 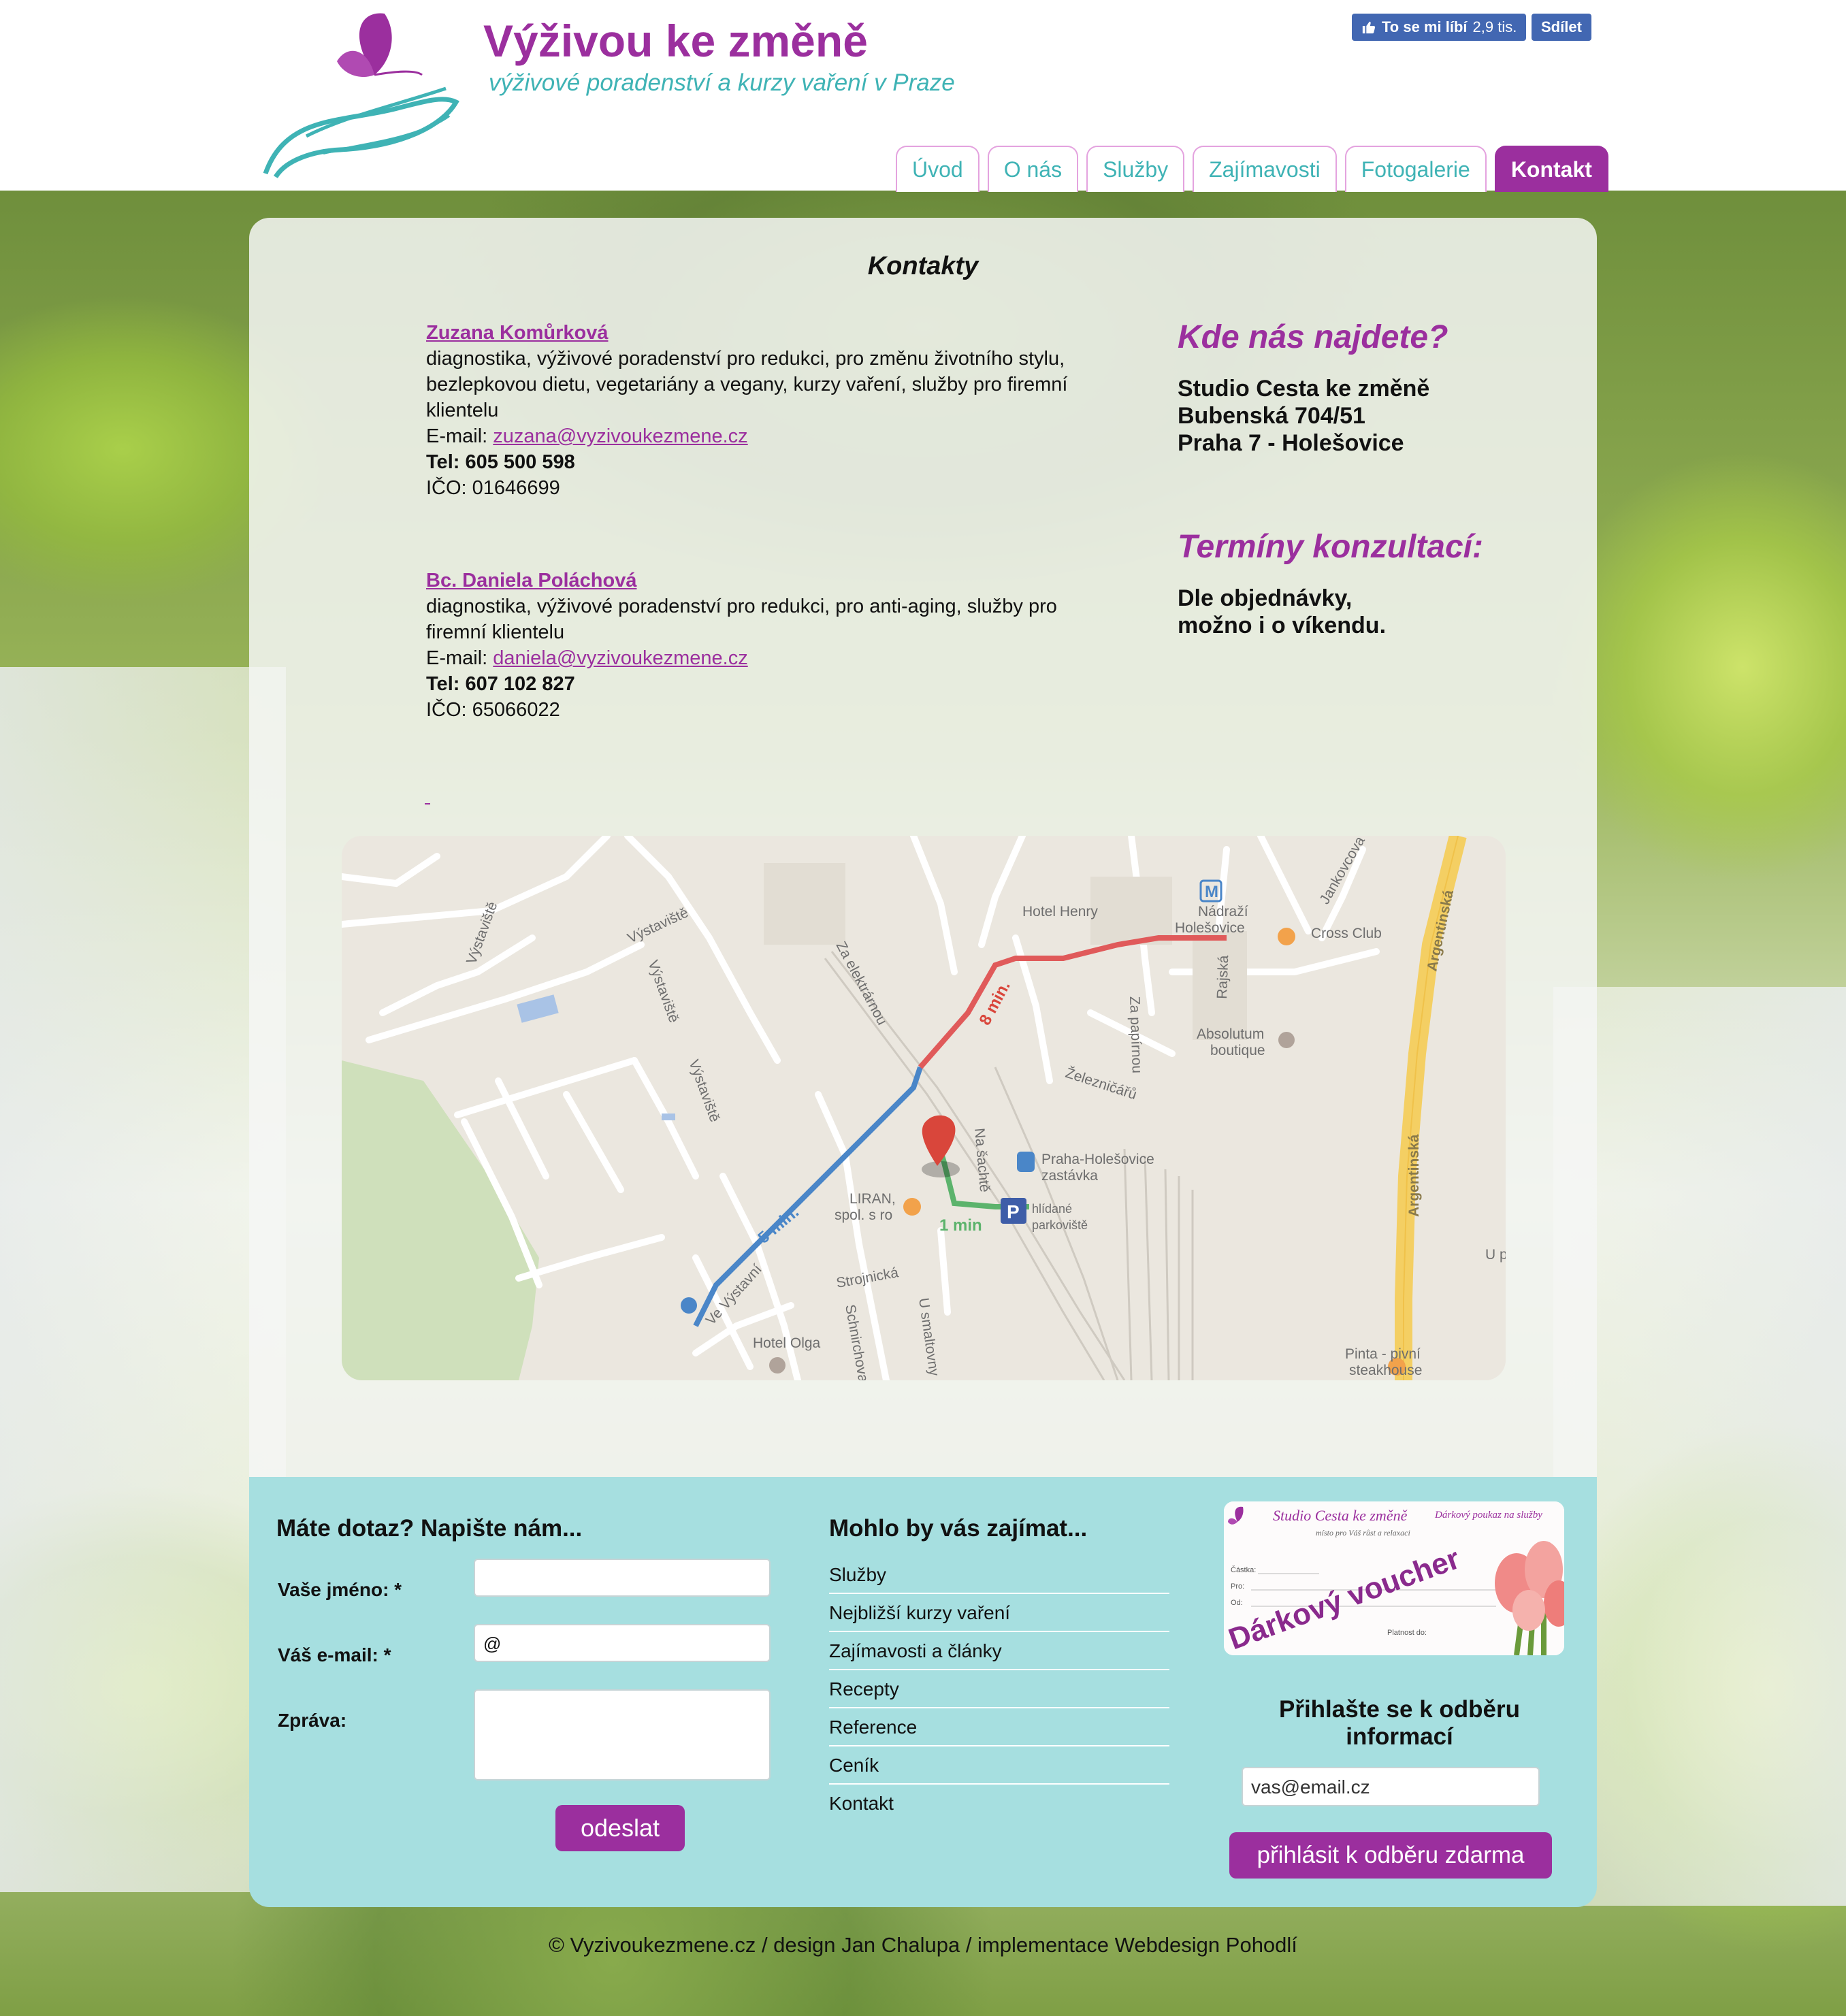 What do you see at coordinates (1265, 169) in the screenshot?
I see `nav-tab-zajimavosti: Zajímavosti` at bounding box center [1265, 169].